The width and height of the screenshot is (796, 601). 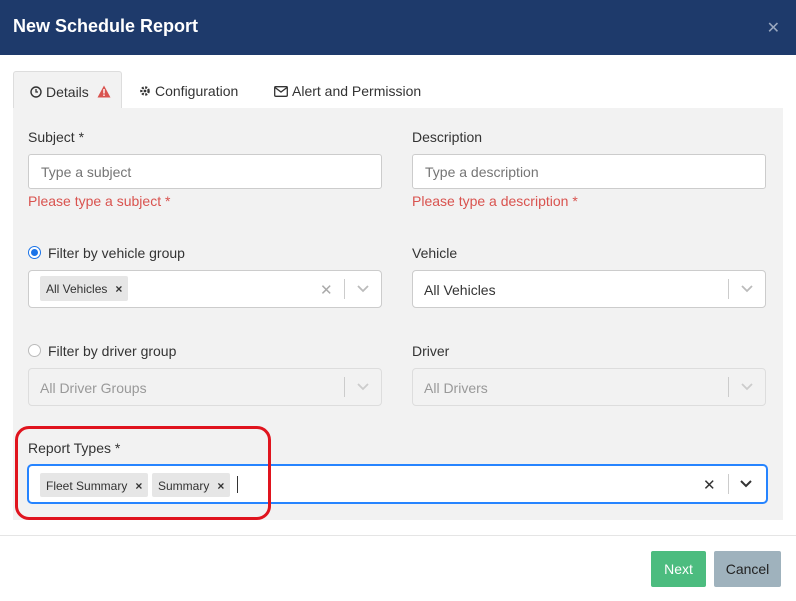 I want to click on vehicle-group-radio, so click(x=34, y=252).